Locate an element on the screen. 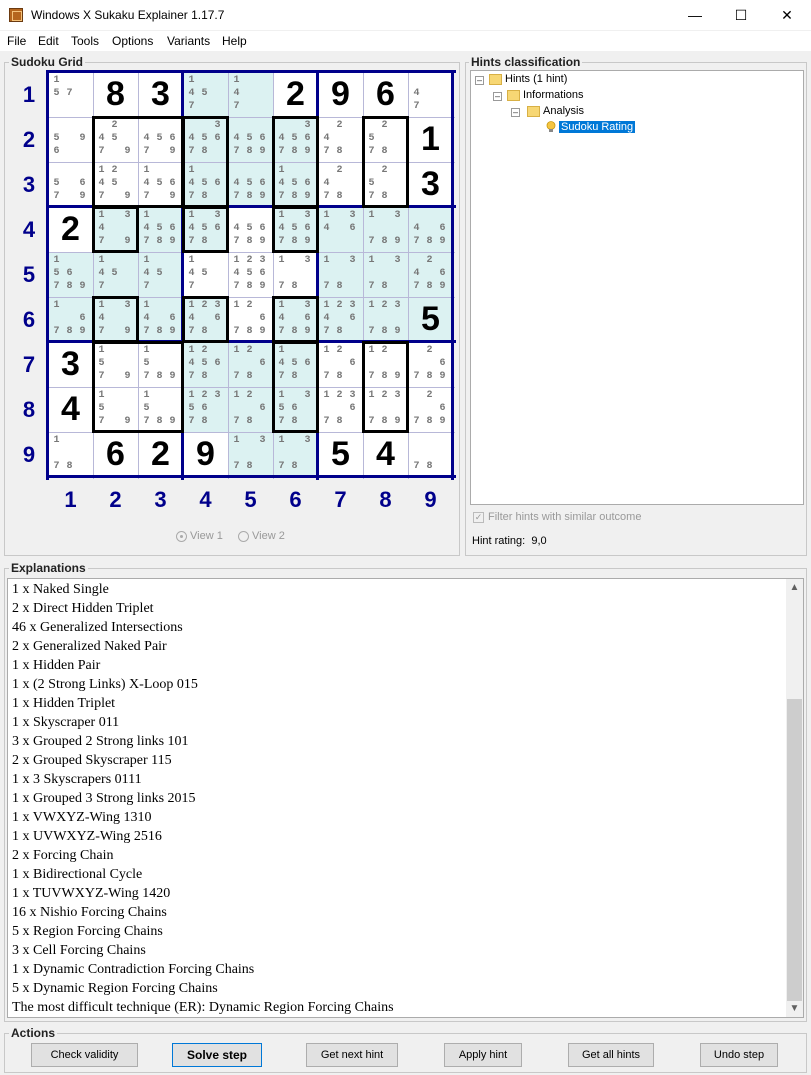 The height and width of the screenshot is (1075, 811). menu-file: File is located at coordinates (16, 41).